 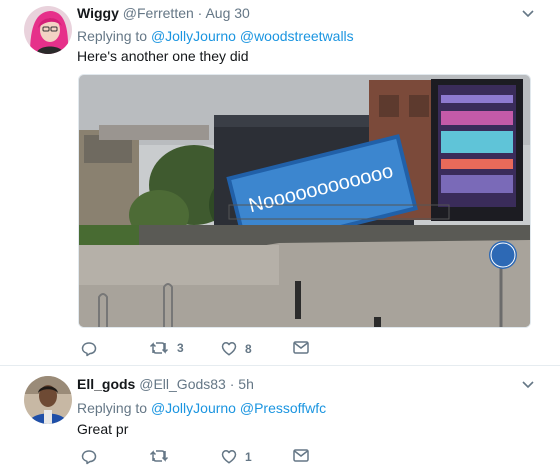 What do you see at coordinates (283, 408) in the screenshot?
I see `mention-link: @Pressoffwfc` at bounding box center [283, 408].